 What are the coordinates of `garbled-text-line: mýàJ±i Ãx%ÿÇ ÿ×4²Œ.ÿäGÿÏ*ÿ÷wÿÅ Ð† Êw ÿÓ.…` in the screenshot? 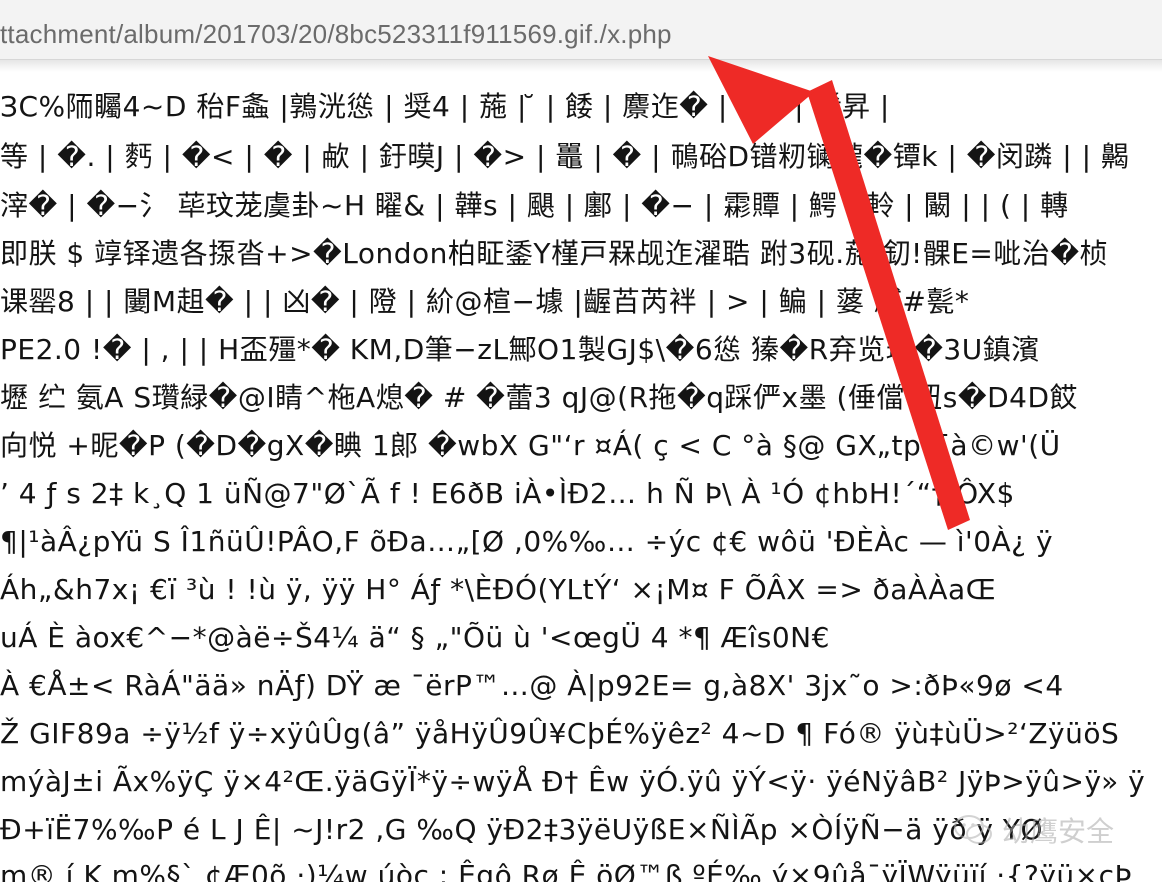 It's located at (573, 781).